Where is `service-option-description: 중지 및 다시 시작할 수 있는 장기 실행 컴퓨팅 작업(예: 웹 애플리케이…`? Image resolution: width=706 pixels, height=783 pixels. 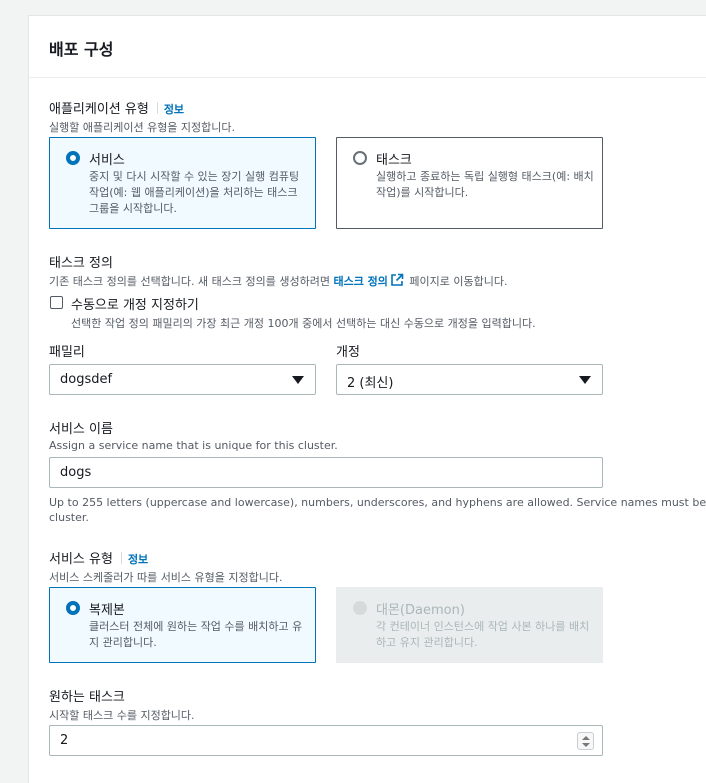
service-option-description: 중지 및 다시 시작할 수 있는 장기 실행 컴퓨팅 작업(예: 웹 애플리케이… is located at coordinates (194, 192).